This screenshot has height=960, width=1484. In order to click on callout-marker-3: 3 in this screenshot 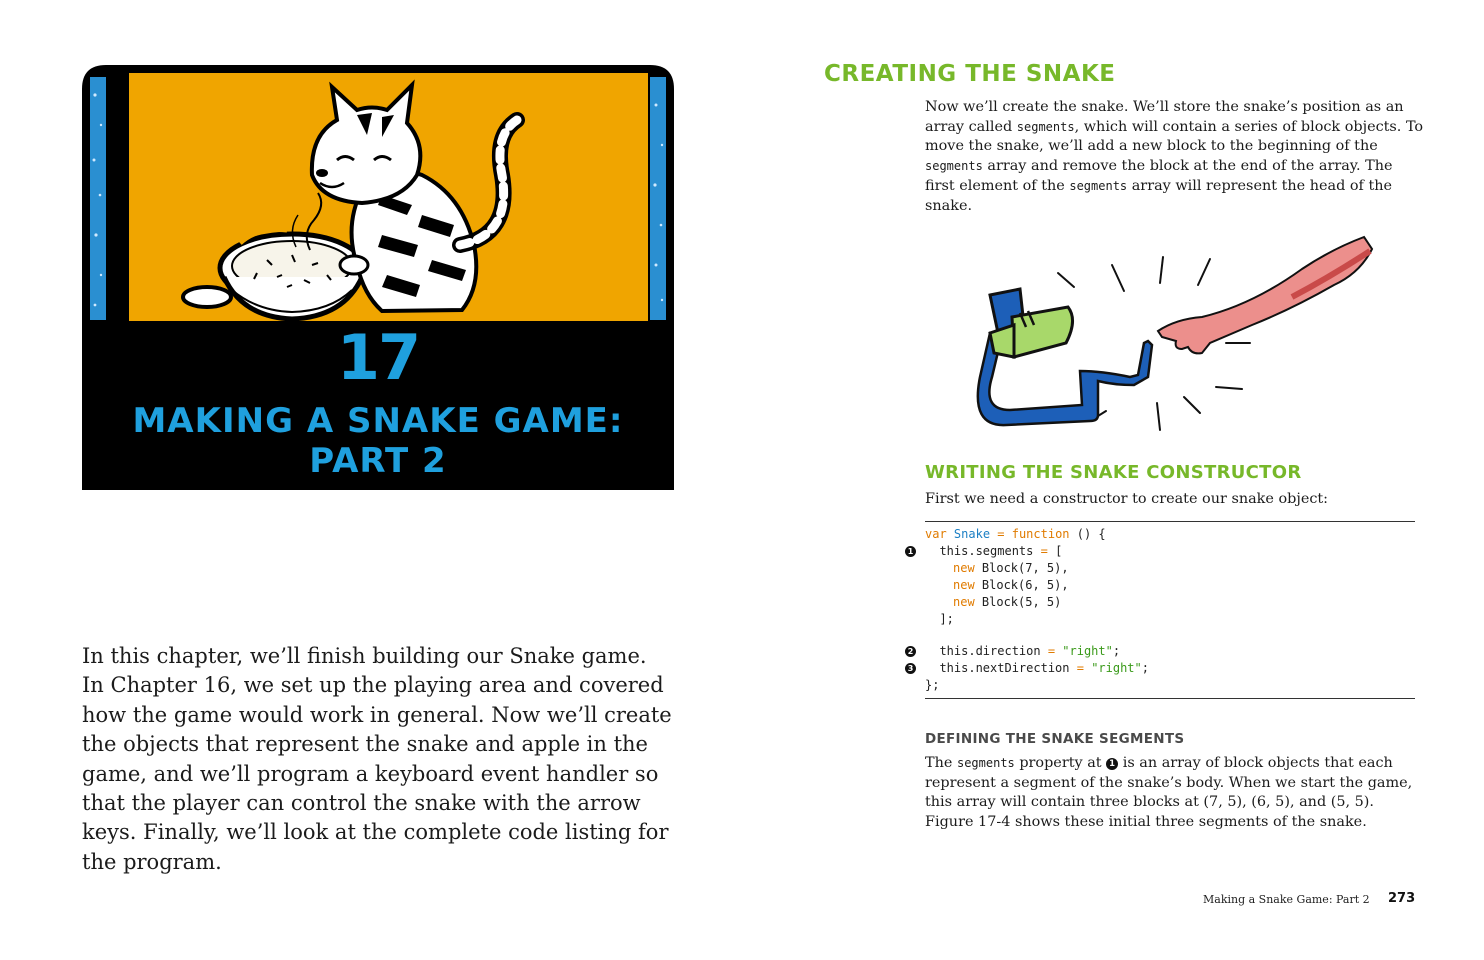, I will do `click(910, 668)`.